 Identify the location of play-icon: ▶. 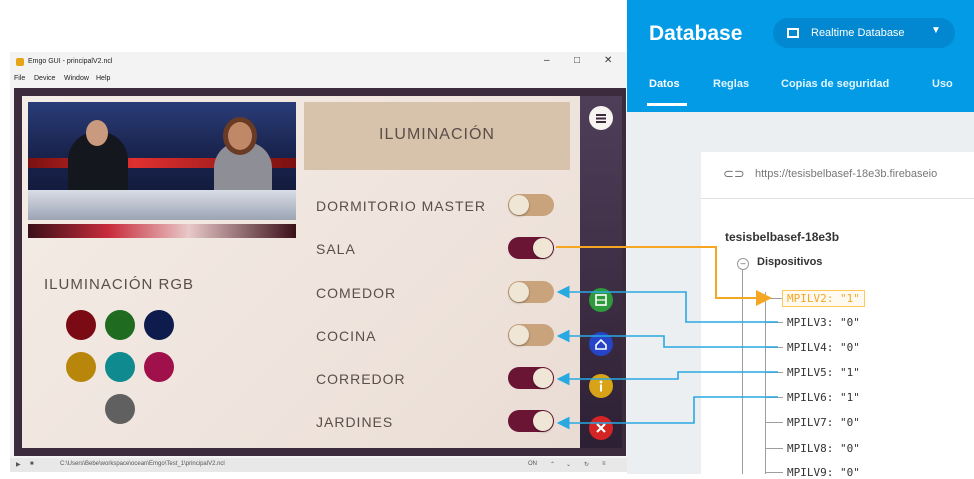
(18, 464).